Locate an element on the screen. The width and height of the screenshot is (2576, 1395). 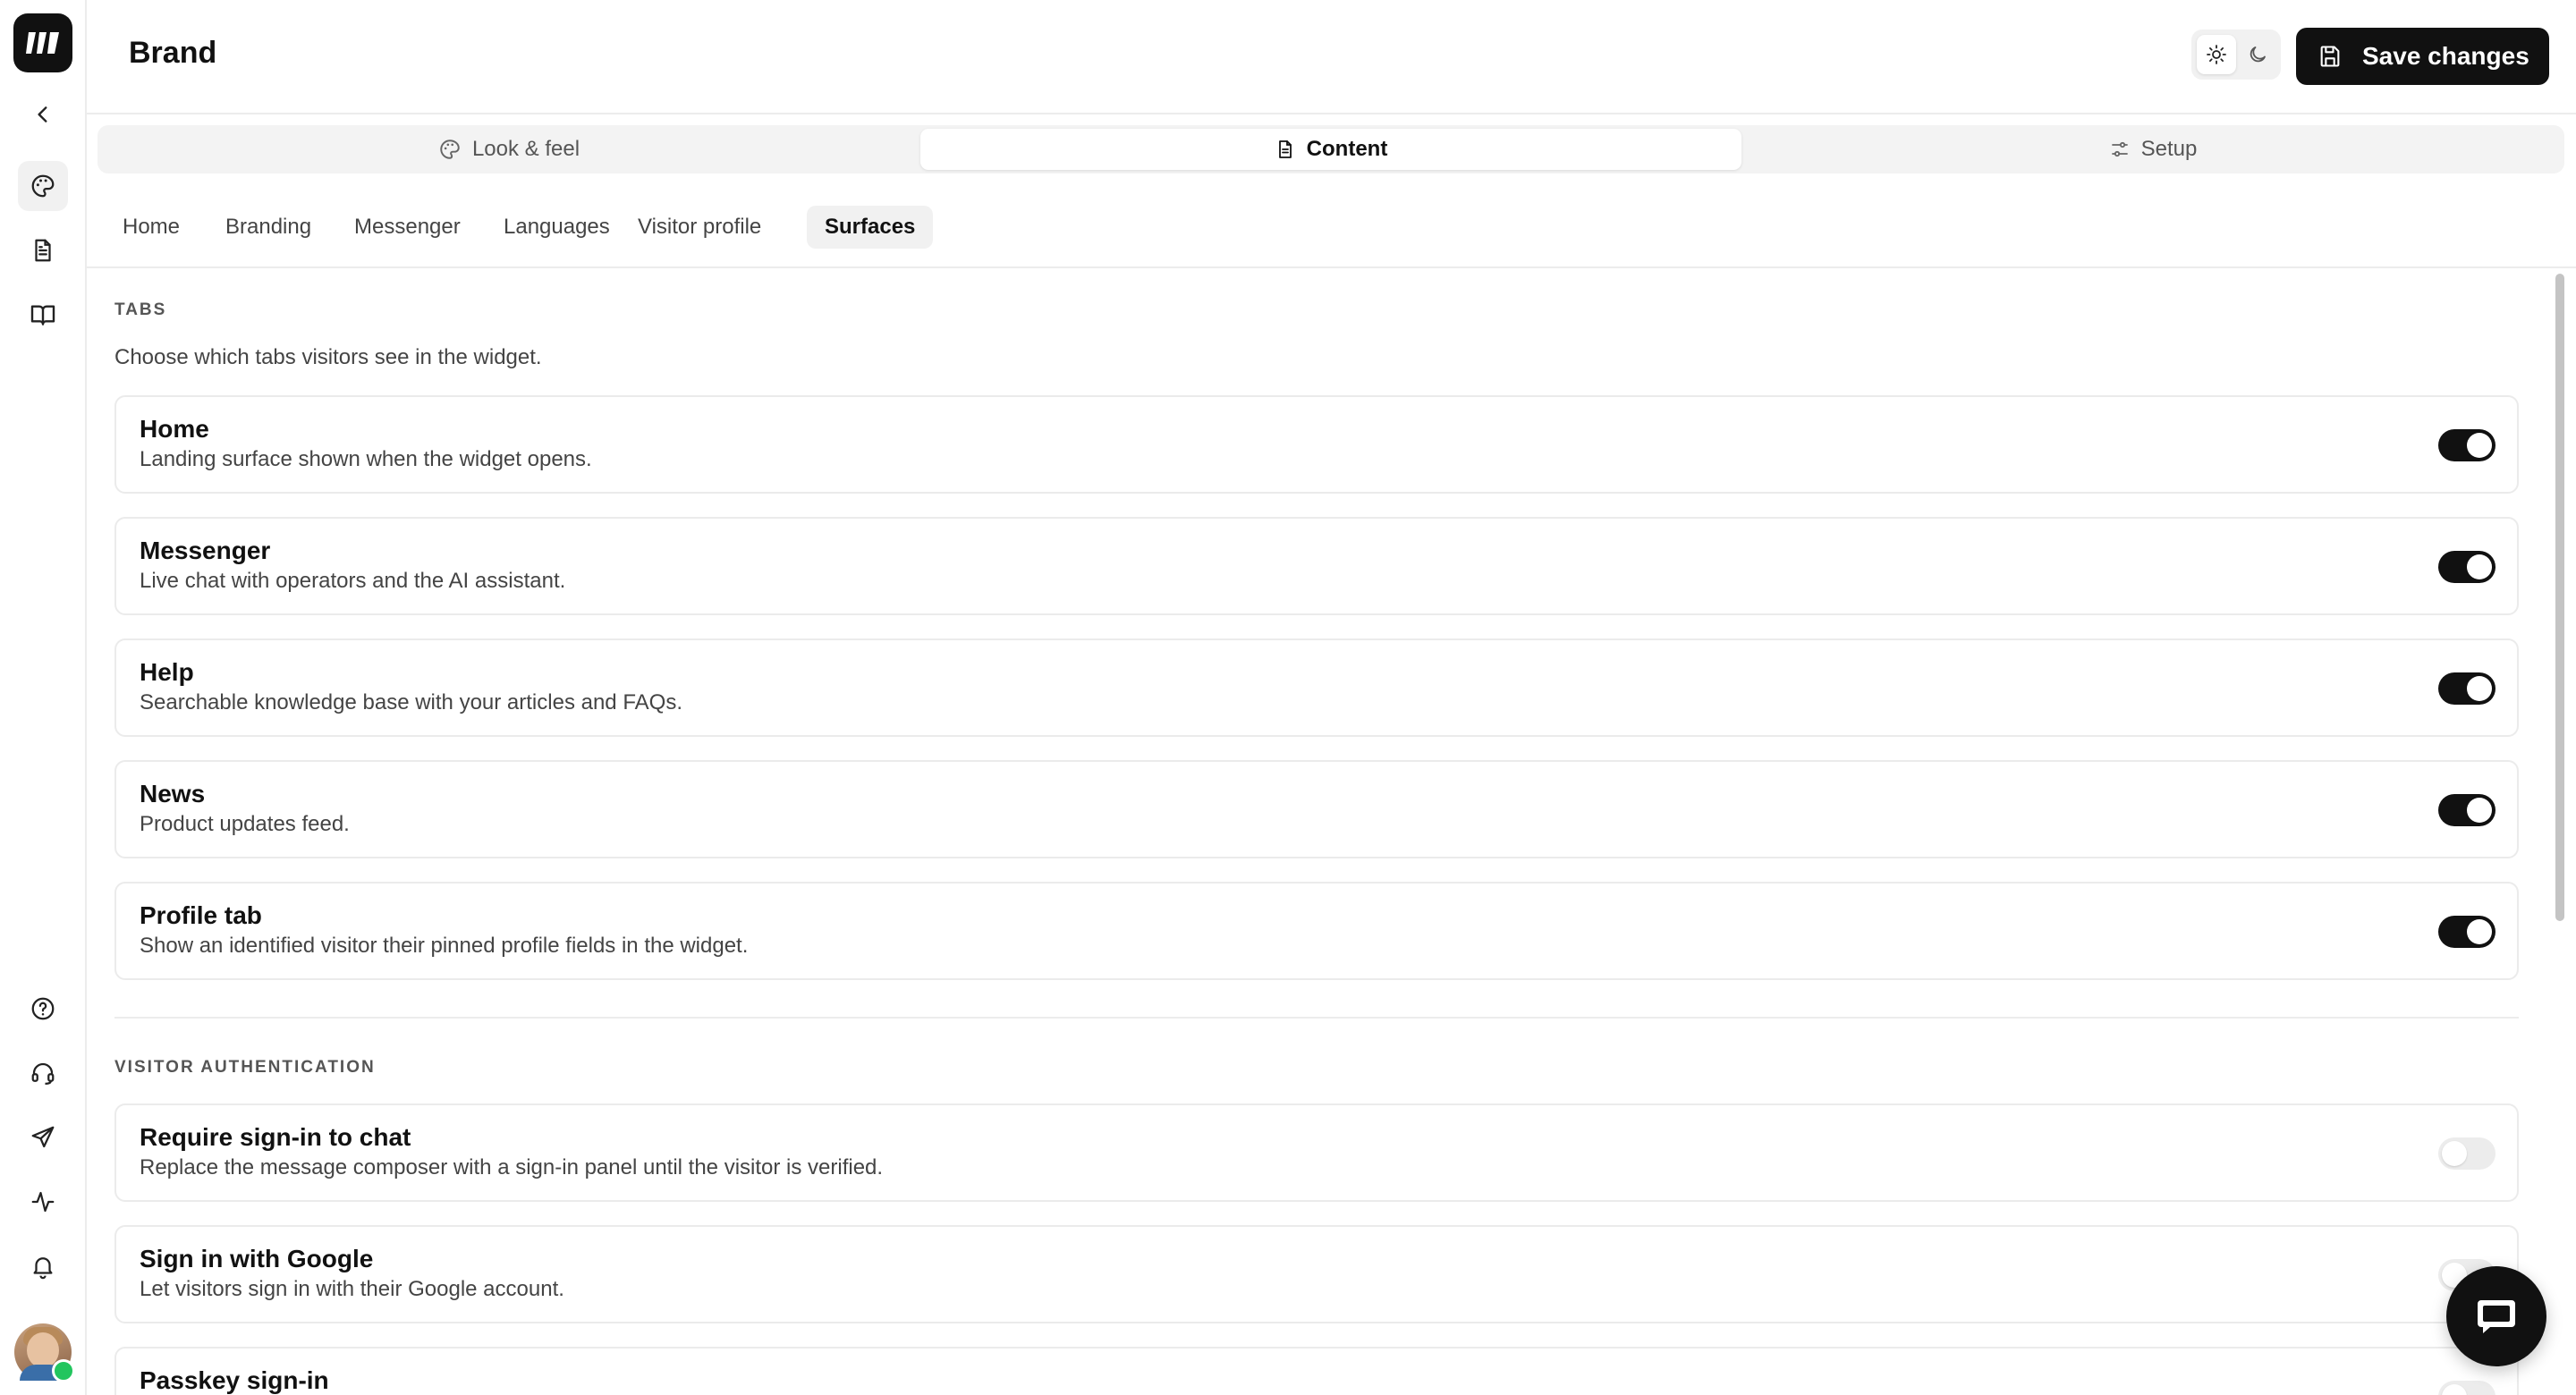
user-avatar is located at coordinates (44, 1352).